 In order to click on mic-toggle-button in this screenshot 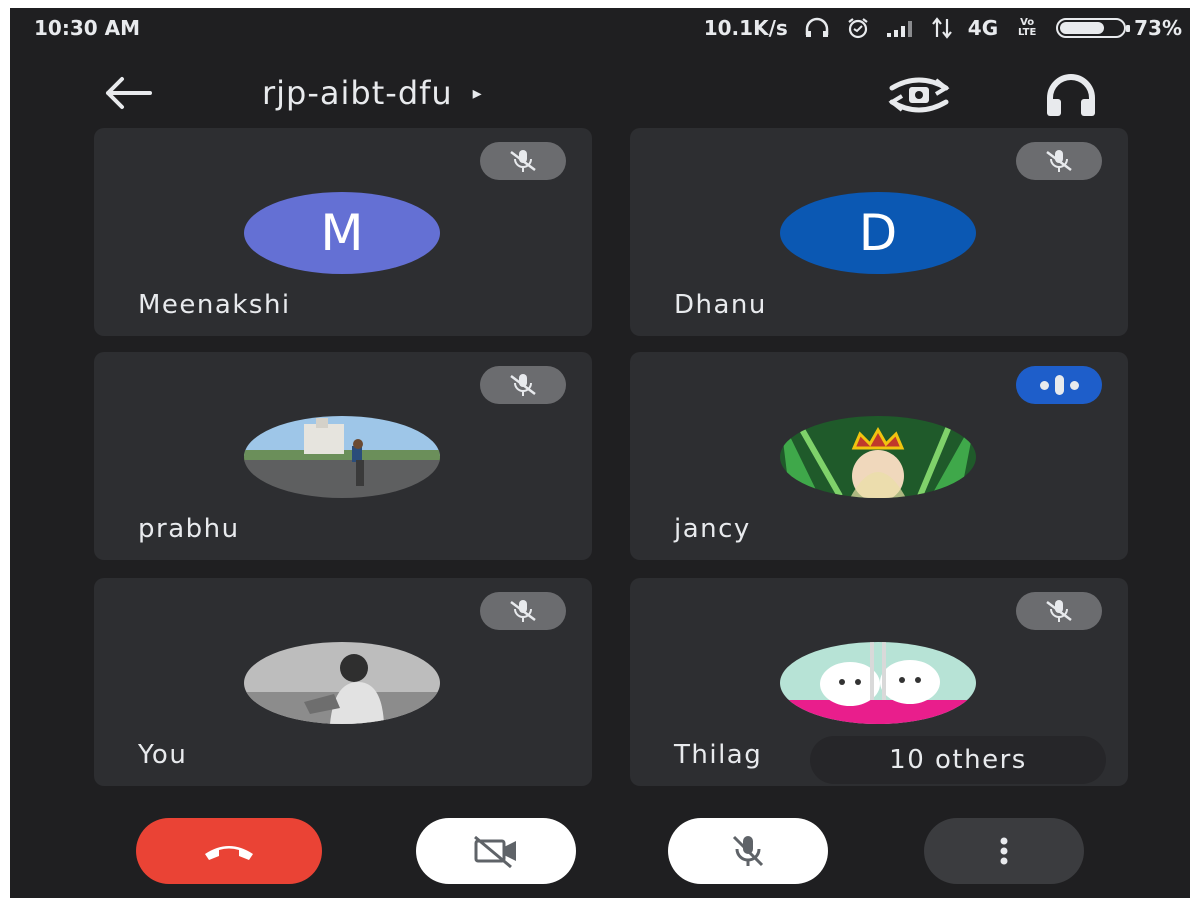, I will do `click(748, 851)`.